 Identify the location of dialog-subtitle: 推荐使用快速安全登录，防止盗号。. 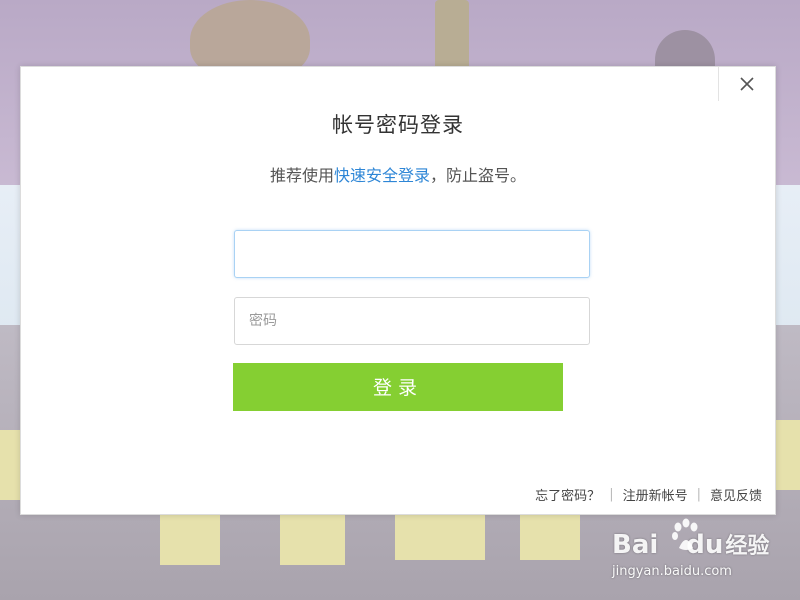
(398, 174).